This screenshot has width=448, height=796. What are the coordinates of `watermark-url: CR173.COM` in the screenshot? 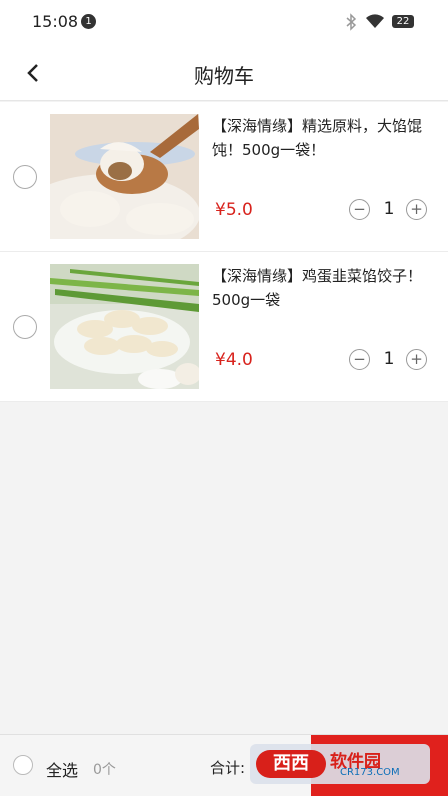 It's located at (370, 772).